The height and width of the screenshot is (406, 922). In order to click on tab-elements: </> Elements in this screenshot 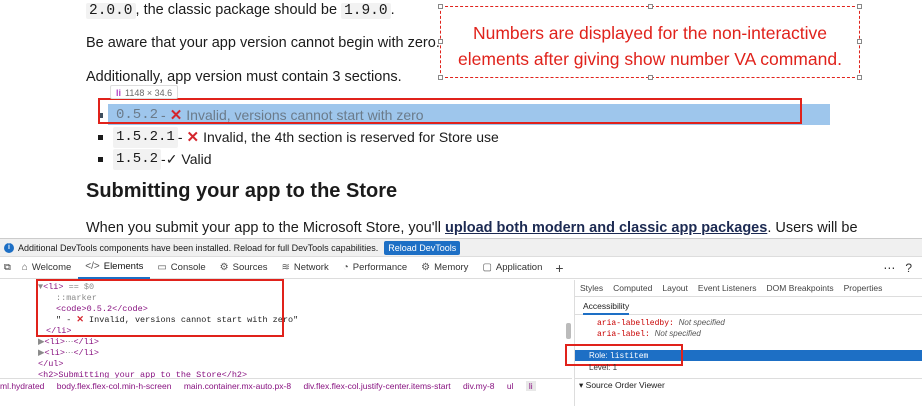, I will do `click(114, 268)`.